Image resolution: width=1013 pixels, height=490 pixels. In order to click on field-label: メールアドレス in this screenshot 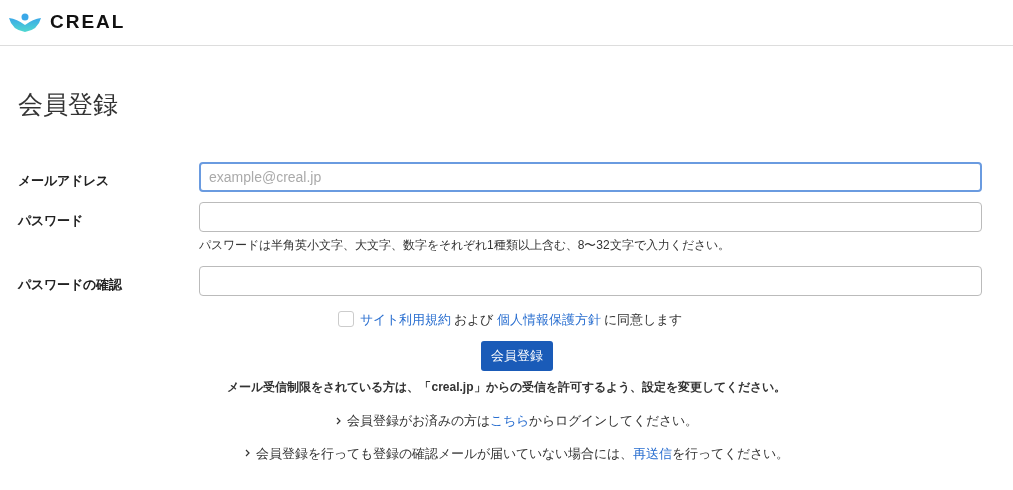, I will do `click(64, 180)`.